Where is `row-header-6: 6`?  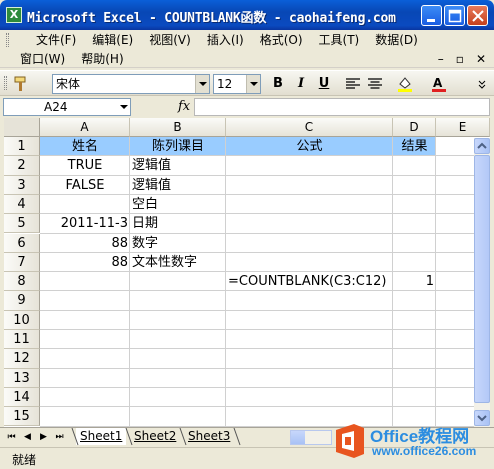
row-header-6: 6 is located at coordinates (22, 243).